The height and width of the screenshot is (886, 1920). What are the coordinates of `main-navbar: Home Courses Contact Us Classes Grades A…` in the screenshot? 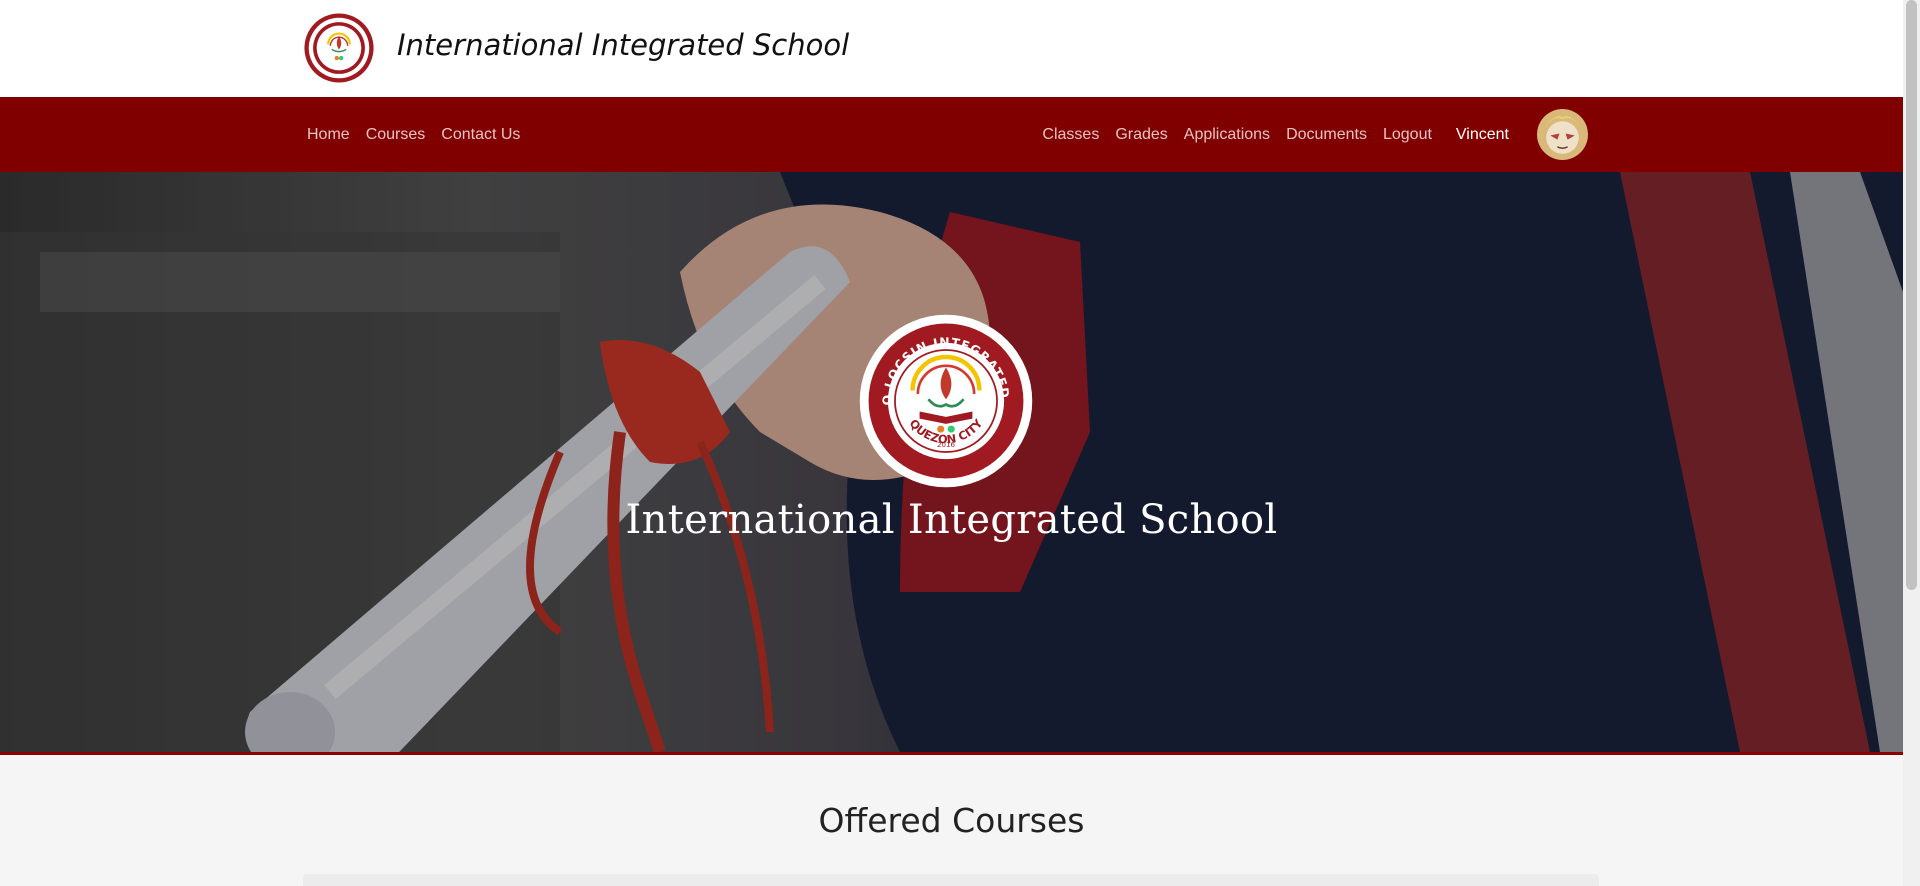 It's located at (951, 134).